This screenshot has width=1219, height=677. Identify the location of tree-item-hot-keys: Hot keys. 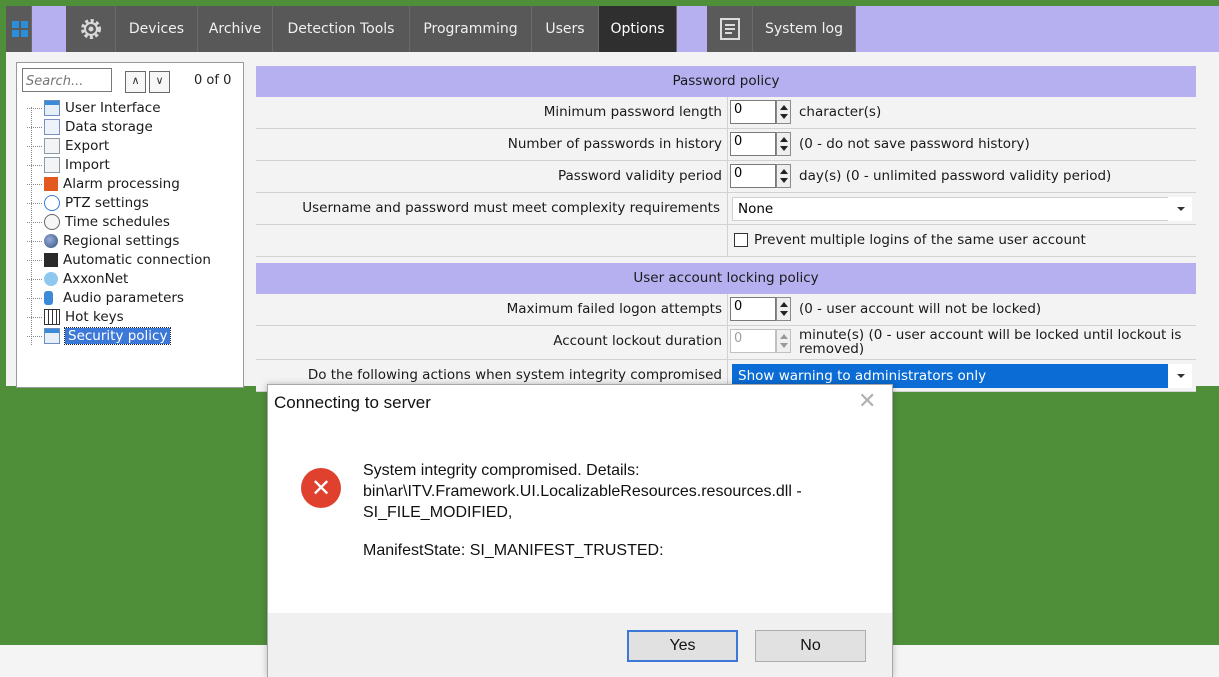
(75, 317).